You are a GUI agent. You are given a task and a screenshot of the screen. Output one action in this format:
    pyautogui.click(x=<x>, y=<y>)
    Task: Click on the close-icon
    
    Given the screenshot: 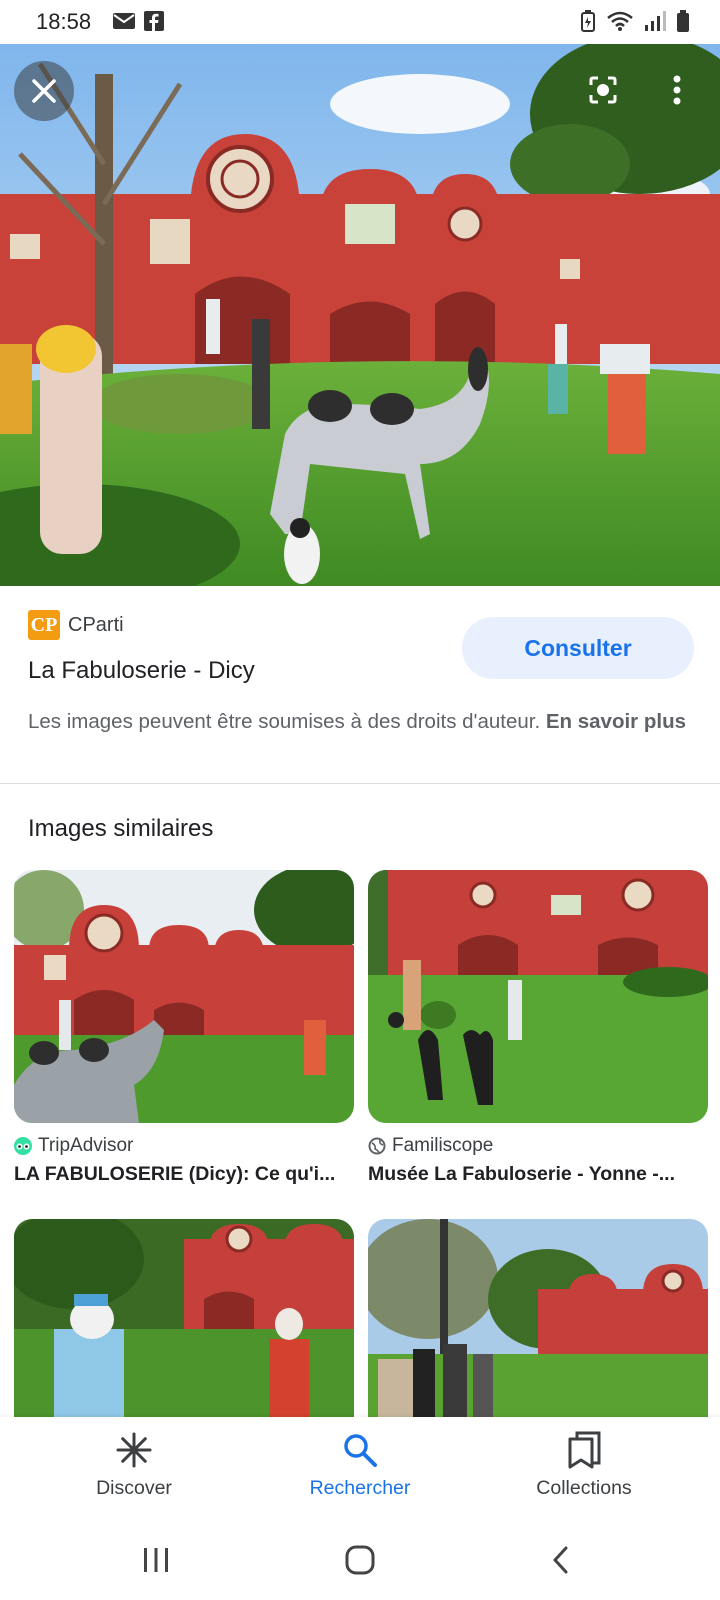 What is the action you would take?
    pyautogui.click(x=44, y=91)
    